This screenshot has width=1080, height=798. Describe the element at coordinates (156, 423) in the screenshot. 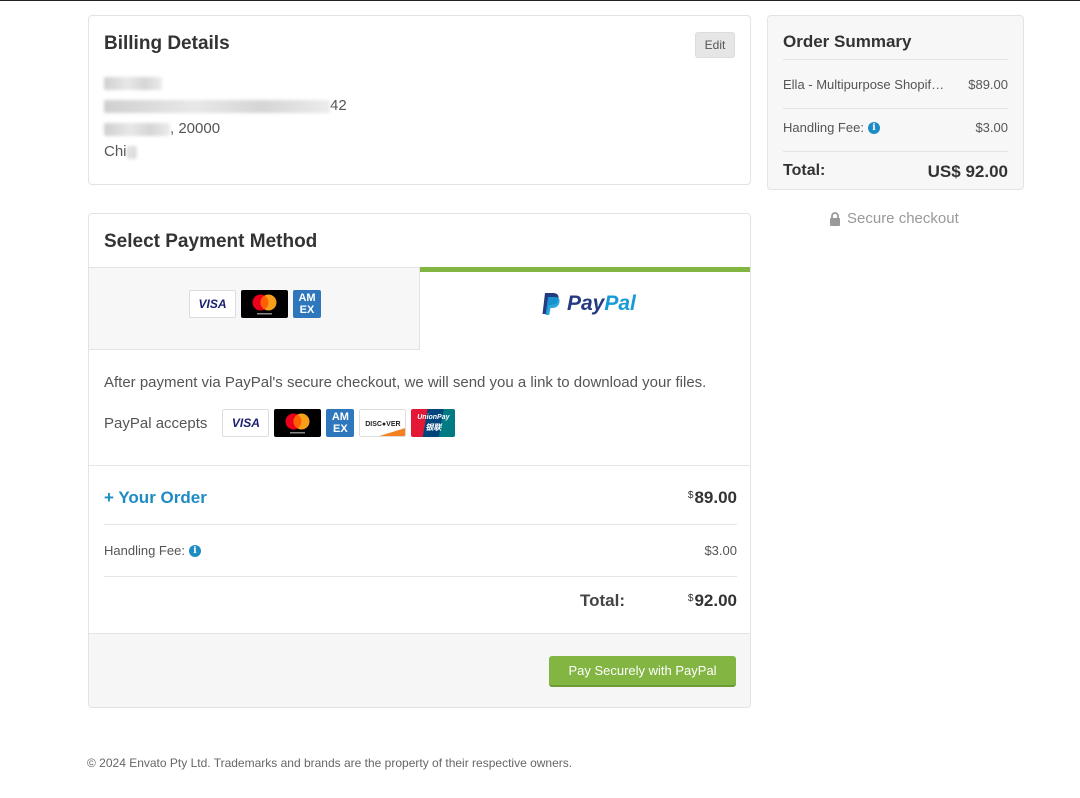

I see `paypal-accepts-label: PayPal accepts` at that location.